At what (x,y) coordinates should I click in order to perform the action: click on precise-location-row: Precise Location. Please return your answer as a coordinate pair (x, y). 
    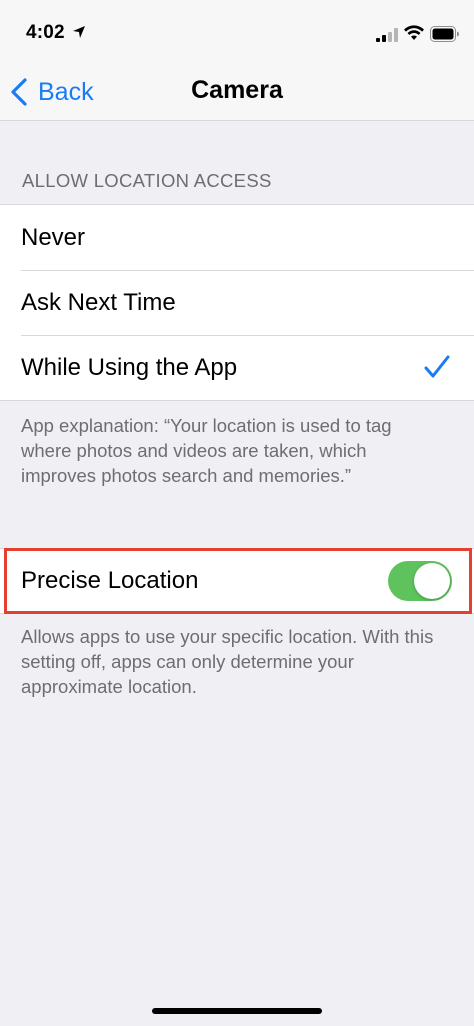
    Looking at the image, I should click on (237, 581).